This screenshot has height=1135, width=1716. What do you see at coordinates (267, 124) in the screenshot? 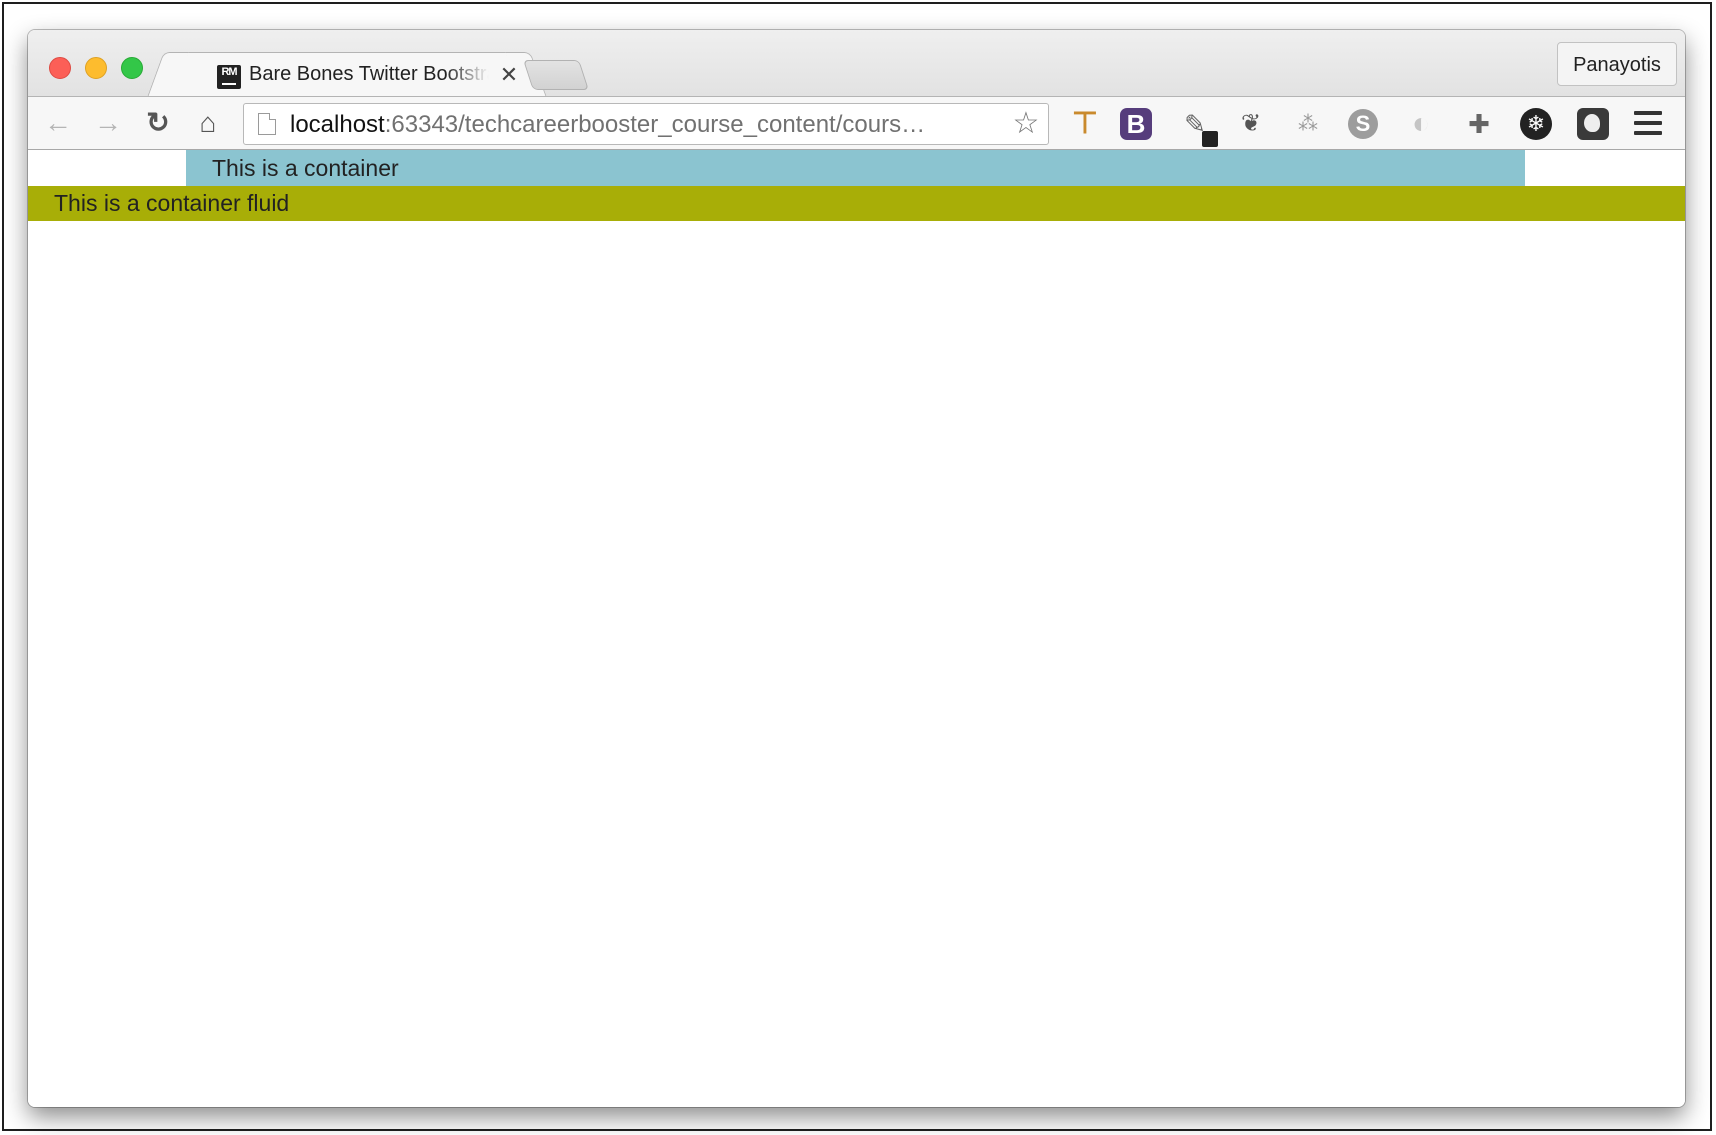
I see `page-icon` at bounding box center [267, 124].